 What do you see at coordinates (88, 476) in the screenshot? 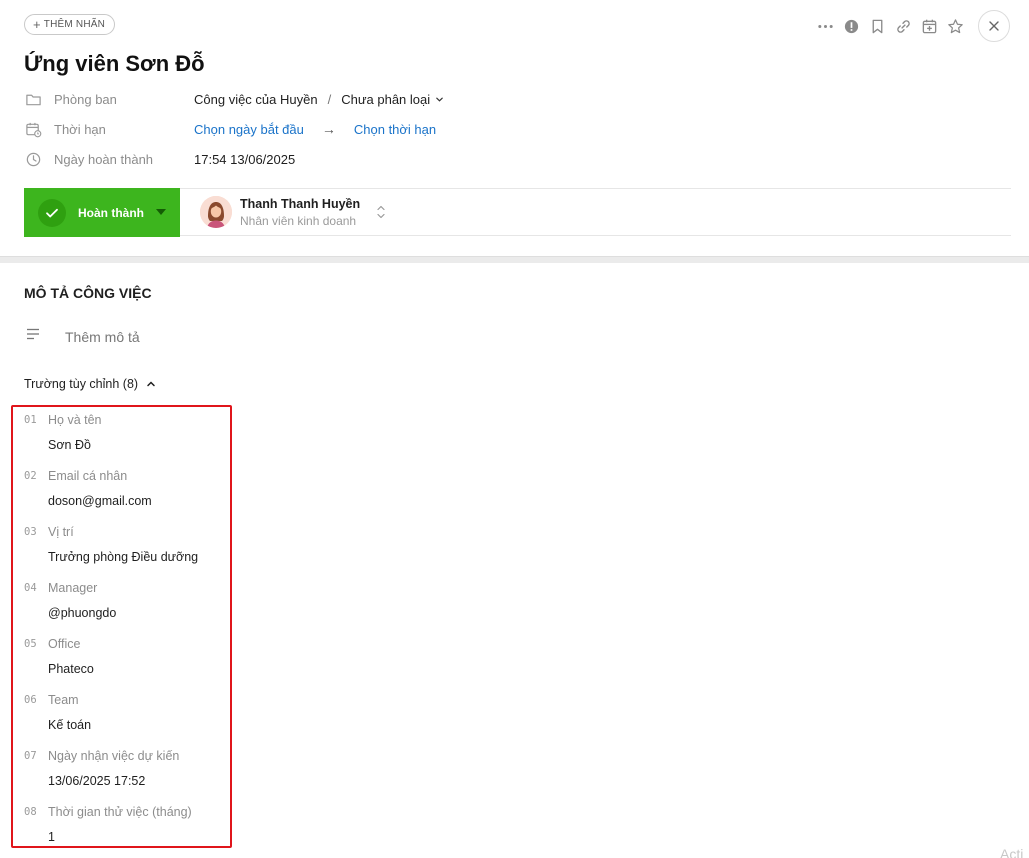
I see `field-label: Email cá nhân` at bounding box center [88, 476].